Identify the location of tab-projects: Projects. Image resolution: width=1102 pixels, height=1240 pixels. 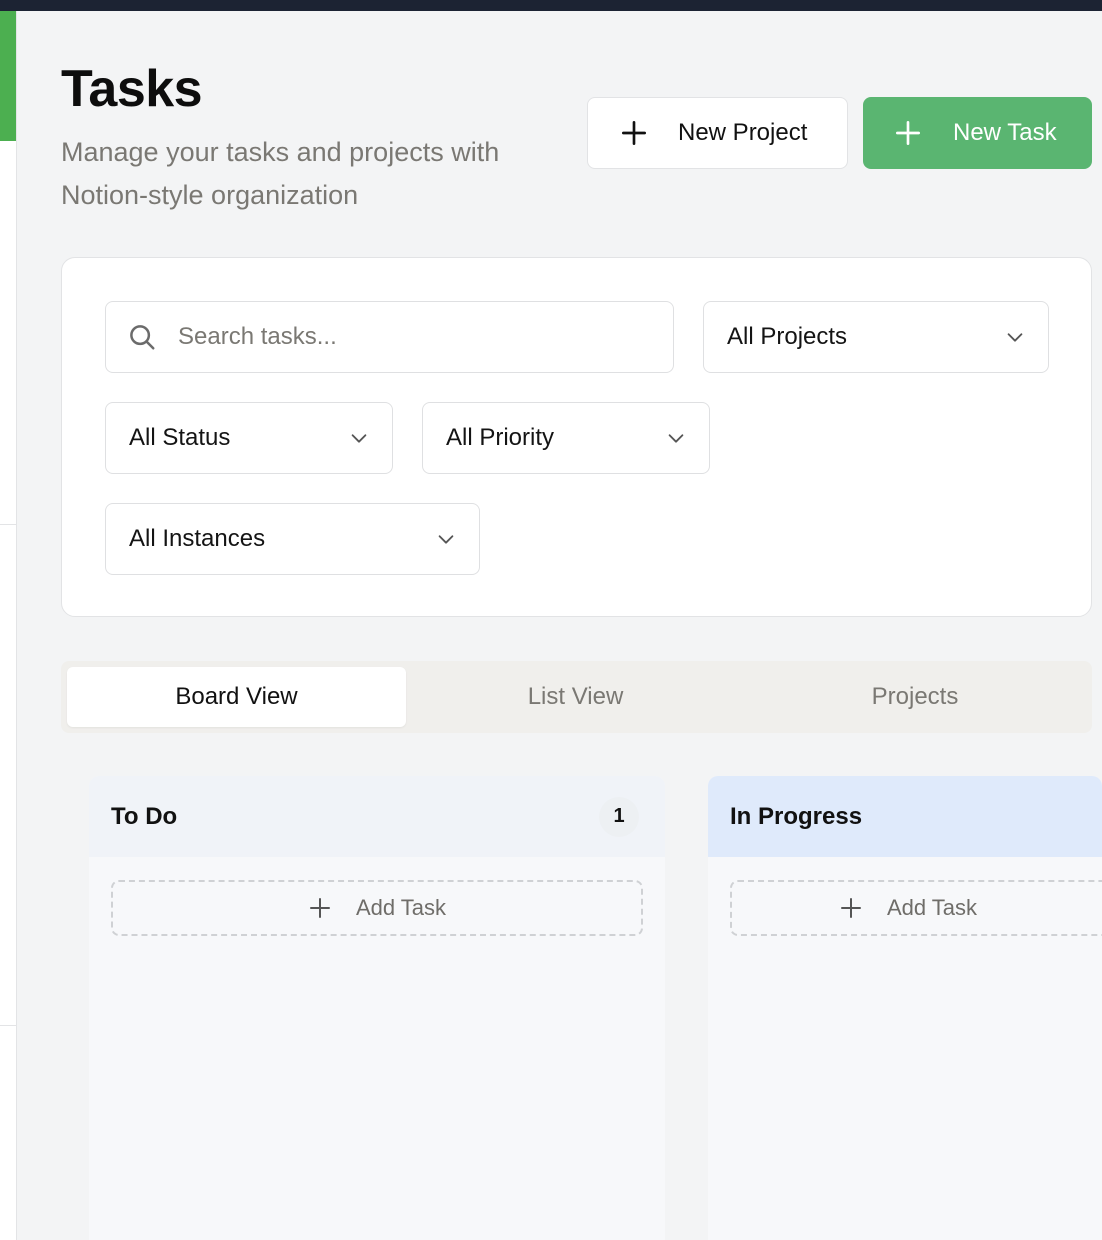
(915, 697).